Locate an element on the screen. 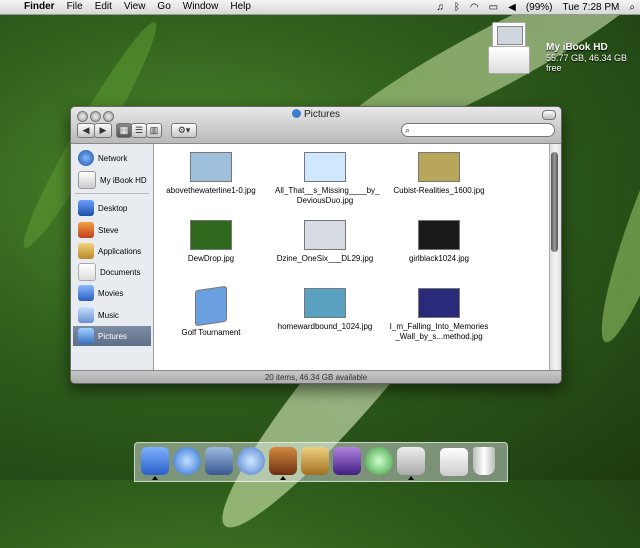  file-item: Cubist-Realities_1600.jpg is located at coordinates (439, 174).